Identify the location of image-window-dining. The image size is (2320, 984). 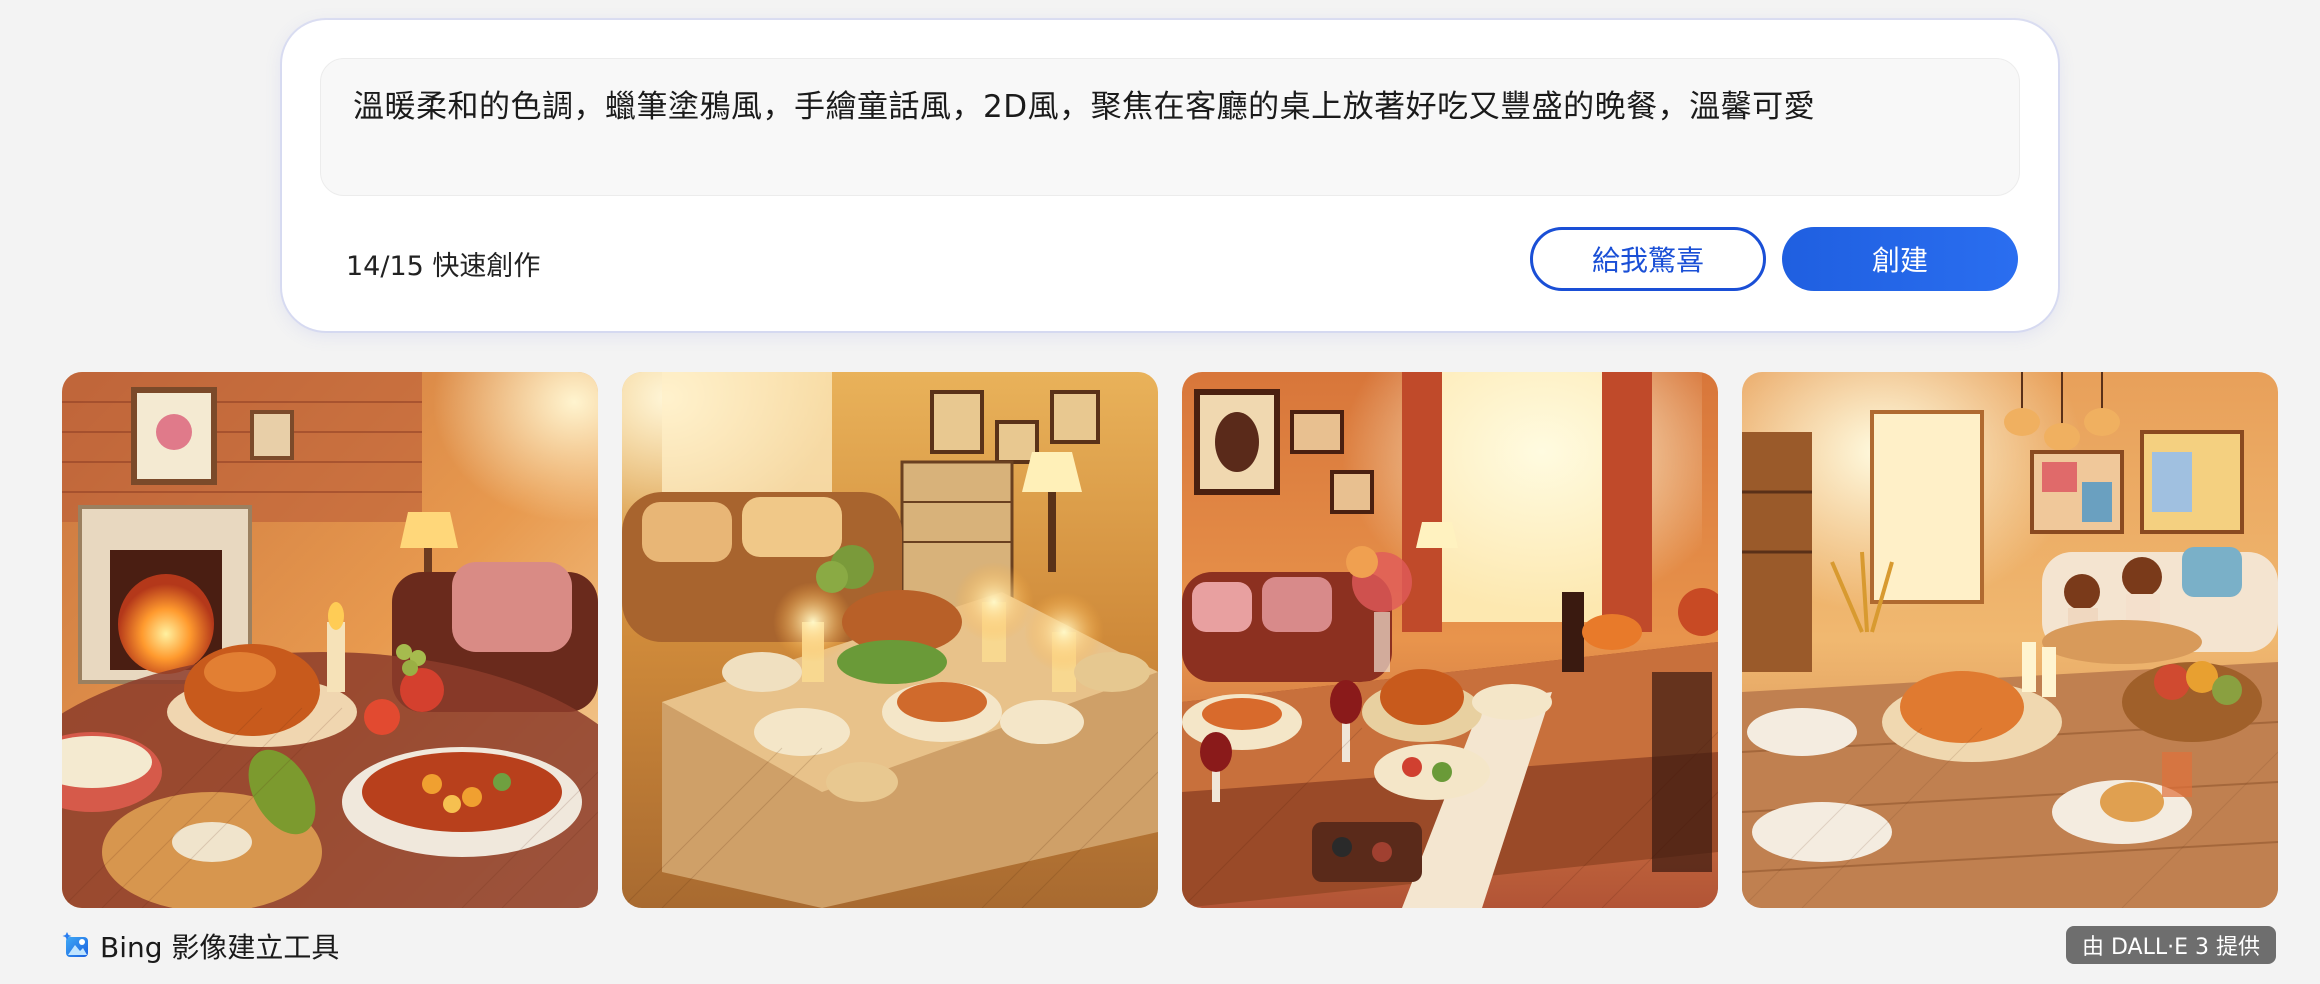
(1450, 640).